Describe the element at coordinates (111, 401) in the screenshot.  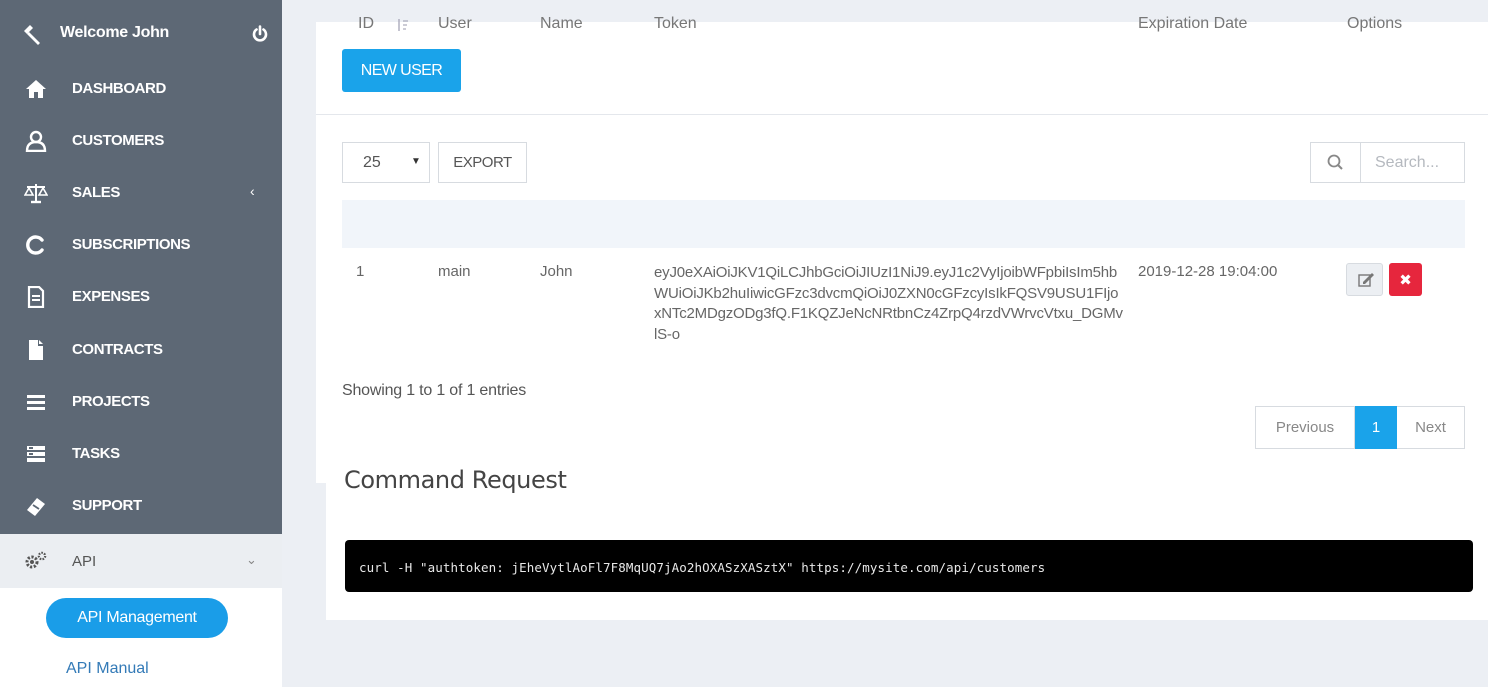
I see `sidebar-item-label: PROJECTS` at that location.